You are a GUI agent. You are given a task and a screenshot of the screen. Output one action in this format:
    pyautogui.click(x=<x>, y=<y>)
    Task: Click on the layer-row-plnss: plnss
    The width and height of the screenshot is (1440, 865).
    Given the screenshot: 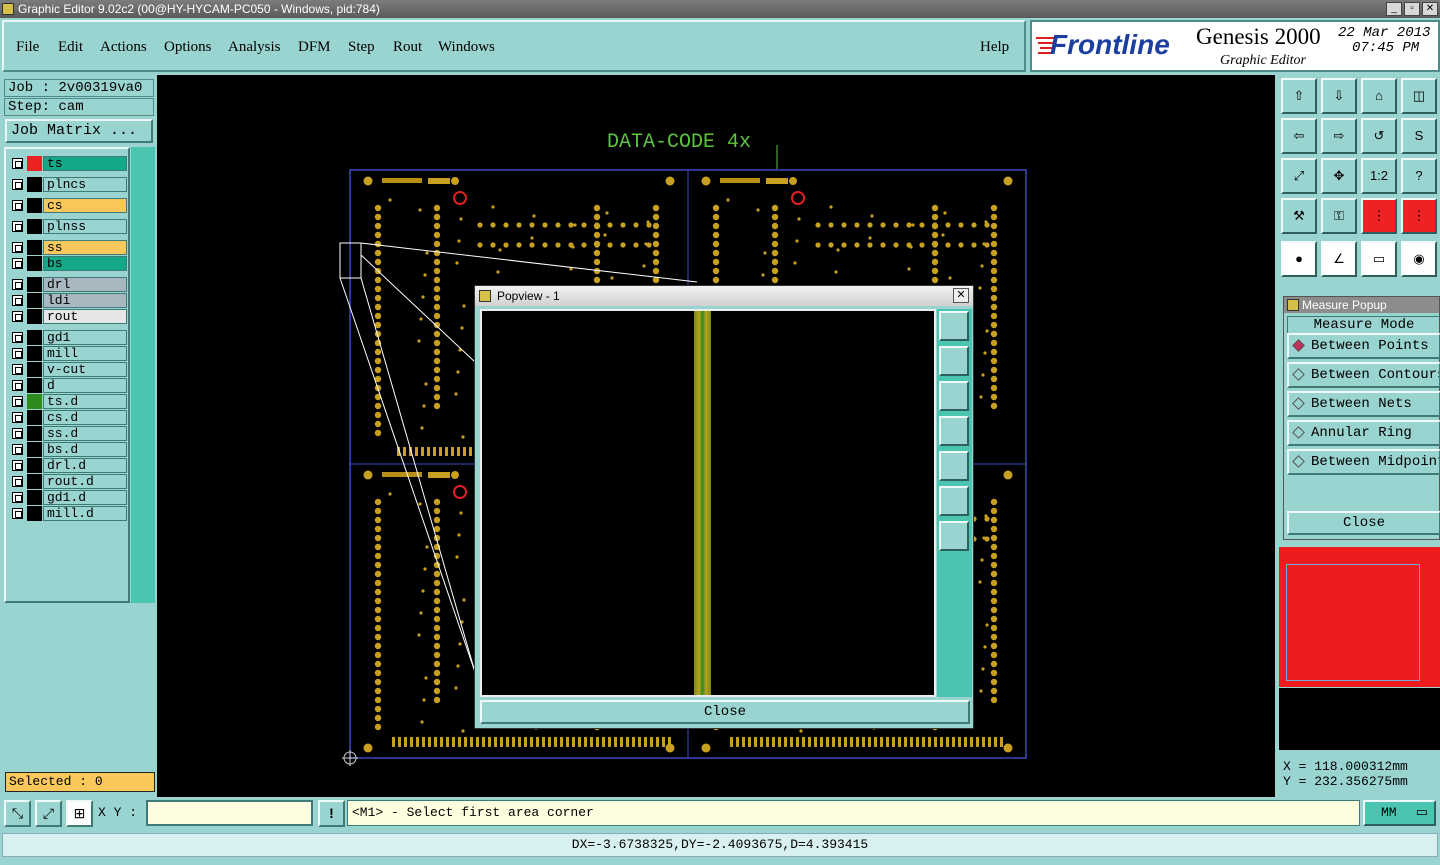 What is the action you would take?
    pyautogui.click(x=68, y=226)
    